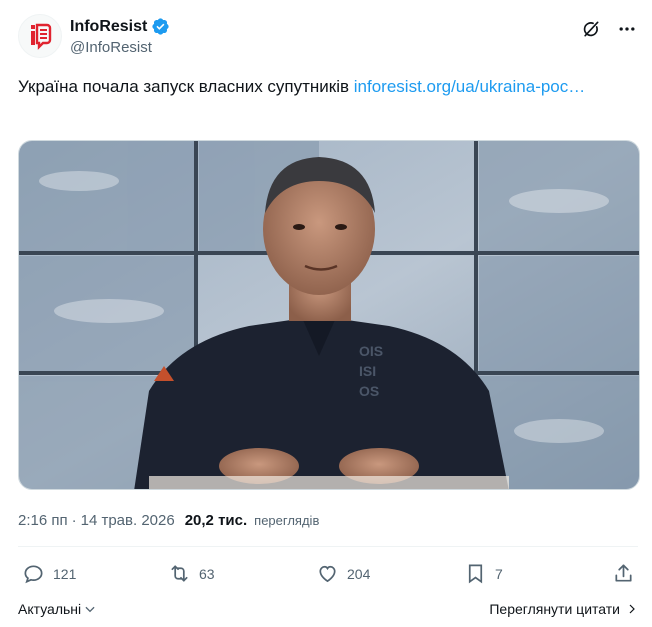 The image size is (652, 627). What do you see at coordinates (33, 574) in the screenshot?
I see `reply-icon` at bounding box center [33, 574].